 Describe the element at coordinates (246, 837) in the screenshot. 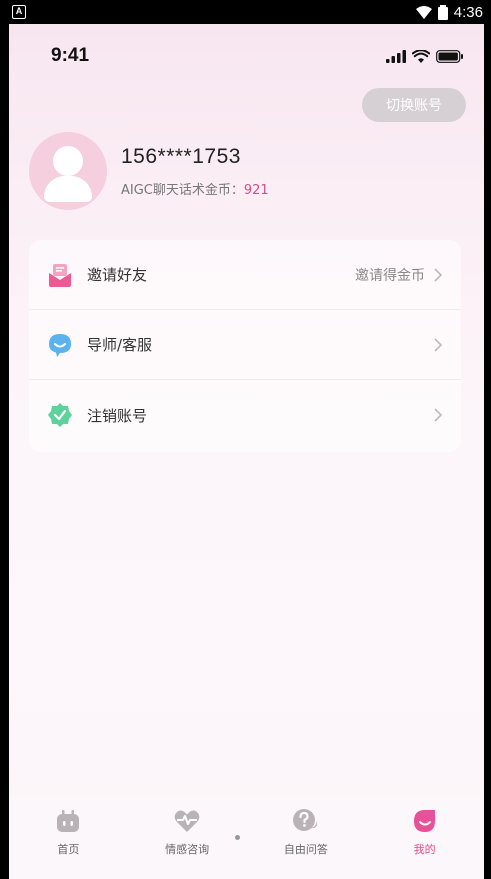

I see `bottom-tab-bar: 首页 情感咨询 自由问答 我的` at that location.